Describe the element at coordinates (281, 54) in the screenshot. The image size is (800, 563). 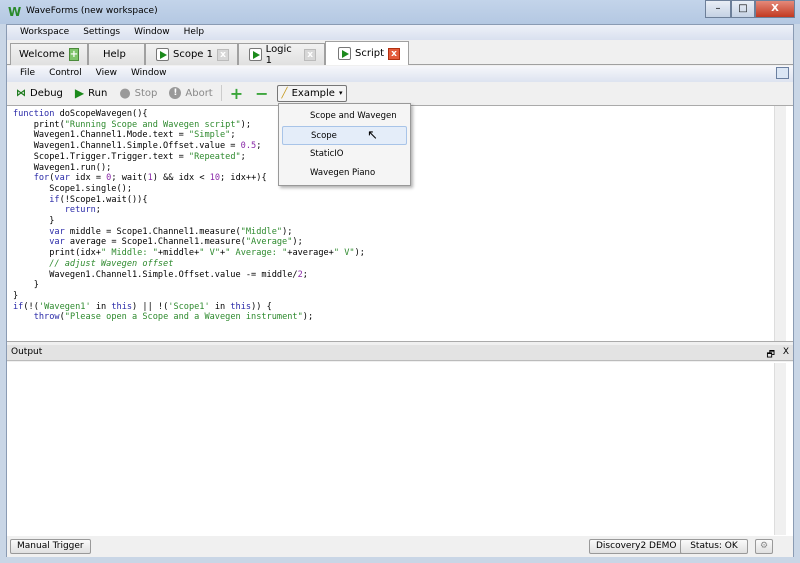
I see `tab-logic-1: Logic 1 x` at that location.